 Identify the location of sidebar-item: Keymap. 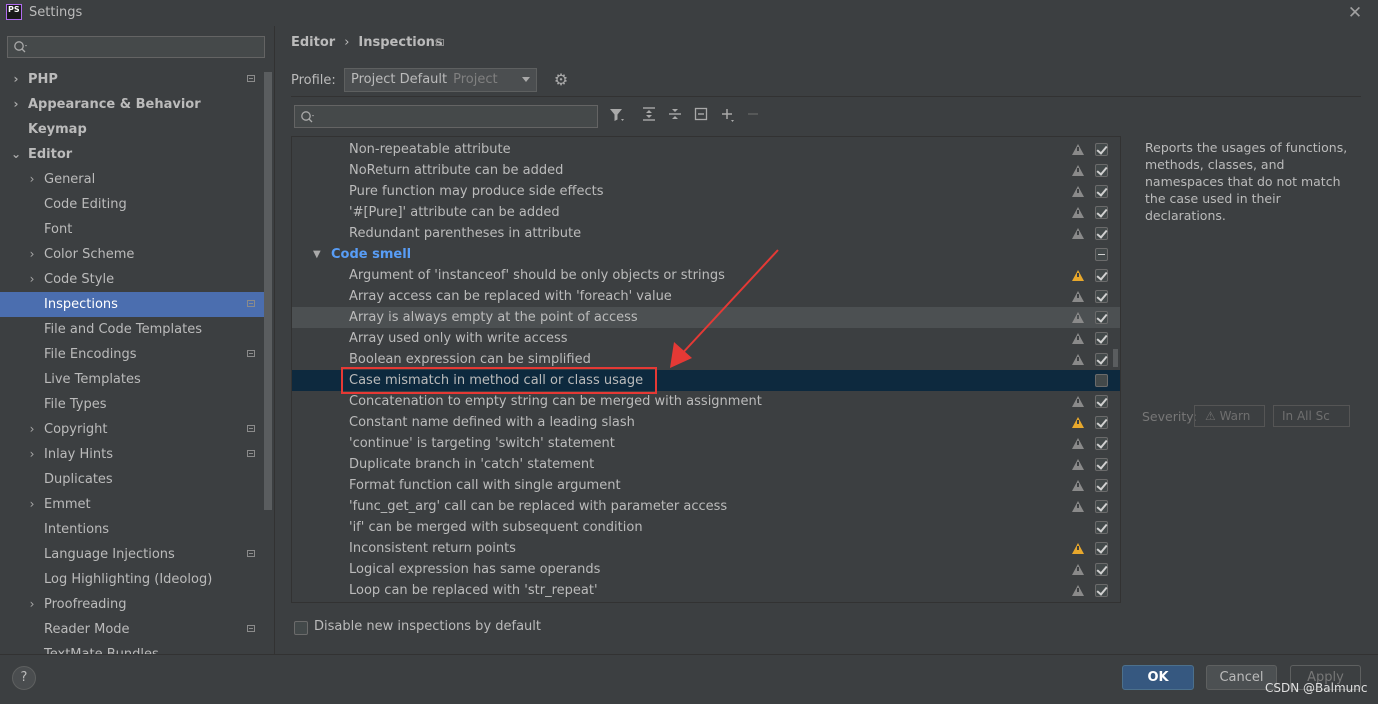
(133, 129).